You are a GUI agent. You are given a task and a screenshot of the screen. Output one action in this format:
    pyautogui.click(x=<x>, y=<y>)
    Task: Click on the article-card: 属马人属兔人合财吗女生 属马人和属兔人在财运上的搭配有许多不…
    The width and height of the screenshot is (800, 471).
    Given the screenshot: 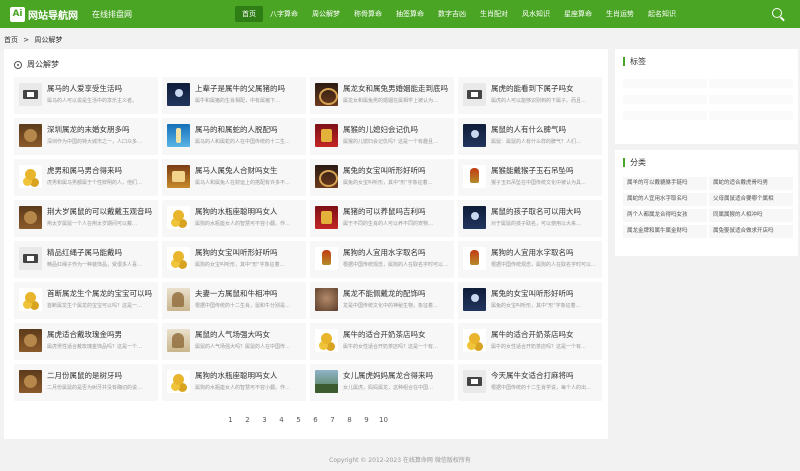 What is the action you would take?
    pyautogui.click(x=234, y=177)
    